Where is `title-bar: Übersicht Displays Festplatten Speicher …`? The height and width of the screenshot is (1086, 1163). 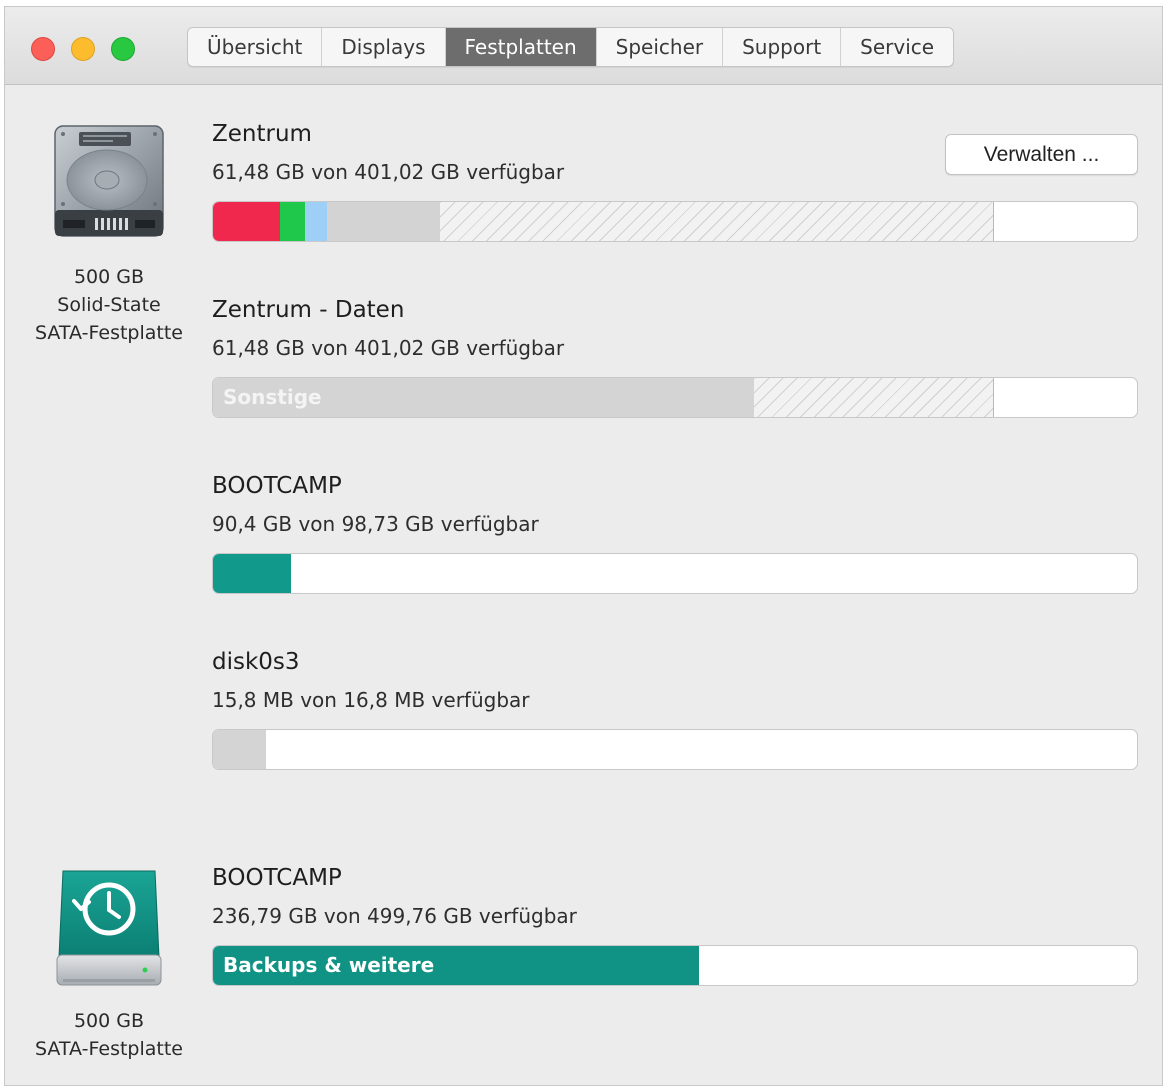 title-bar: Übersicht Displays Festplatten Speicher … is located at coordinates (583, 46).